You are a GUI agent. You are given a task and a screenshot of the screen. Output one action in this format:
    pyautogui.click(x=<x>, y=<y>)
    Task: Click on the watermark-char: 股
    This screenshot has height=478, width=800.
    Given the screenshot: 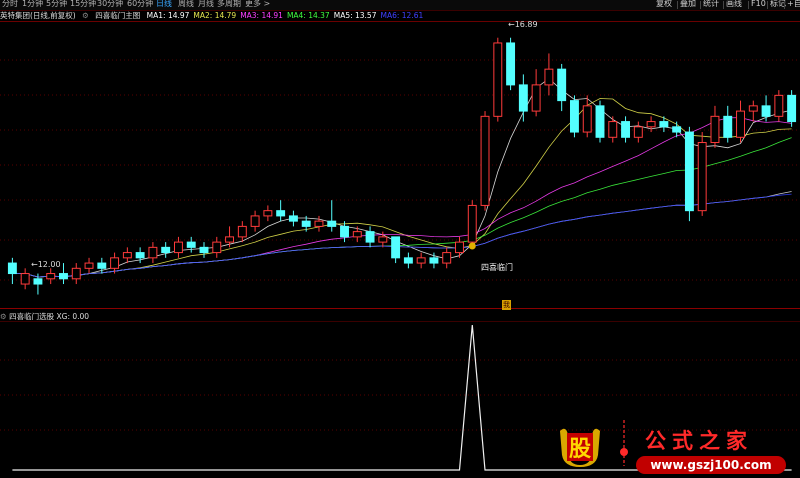 What is the action you would take?
    pyautogui.click(x=580, y=449)
    